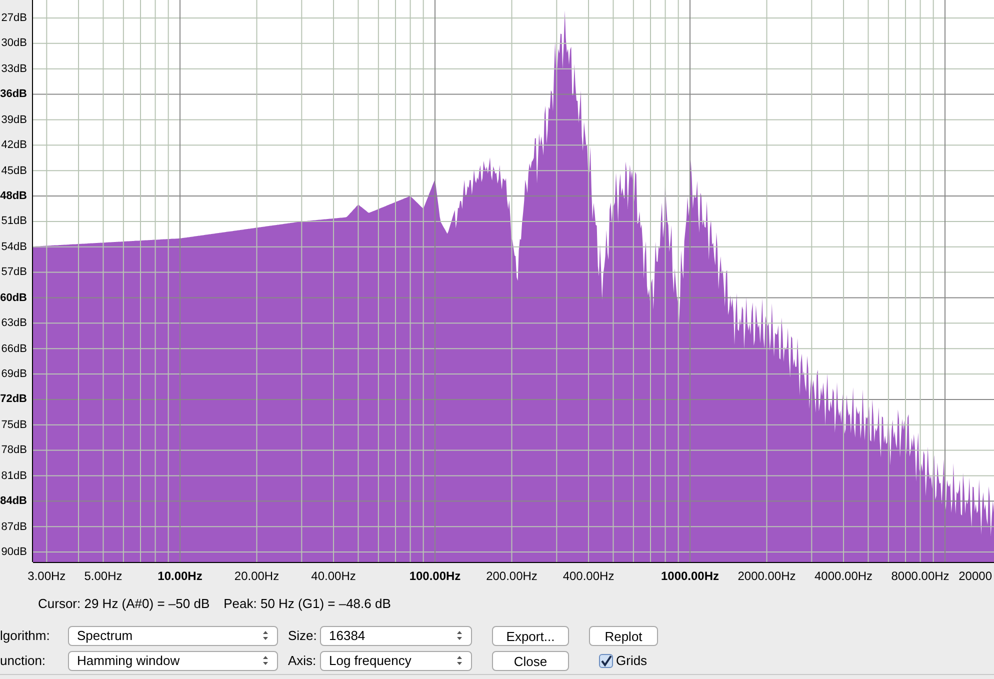 The width and height of the screenshot is (994, 679). Describe the element at coordinates (396, 660) in the screenshot. I see `dropdown-select: Log frequency` at that location.